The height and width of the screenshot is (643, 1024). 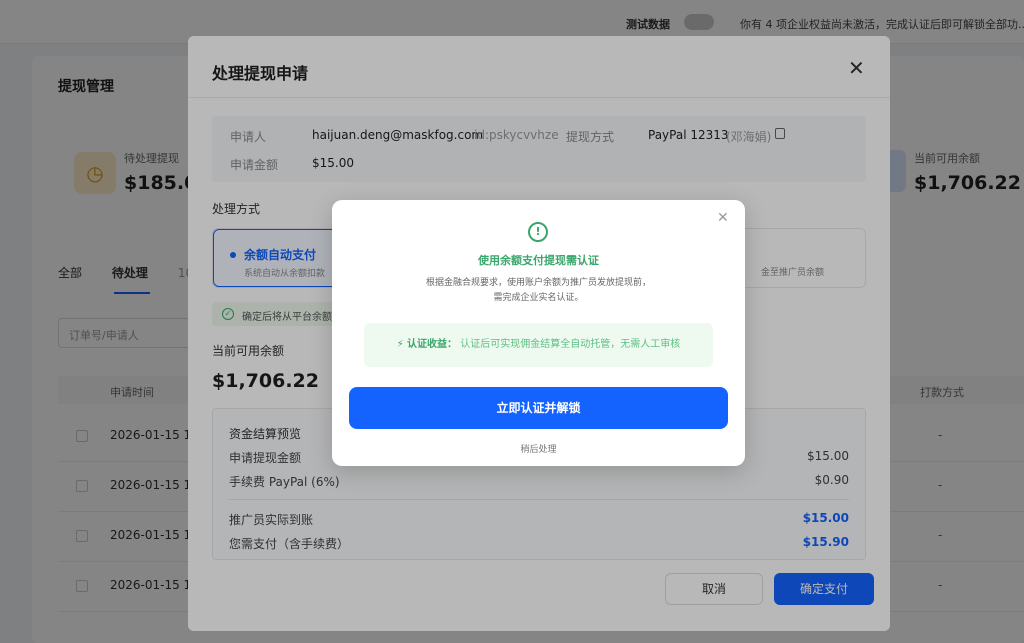 I want to click on auth-description: 根据金融合规要求，使用账户余额为推广员发放提现前， 需完成企业实名认证。, so click(x=538, y=291).